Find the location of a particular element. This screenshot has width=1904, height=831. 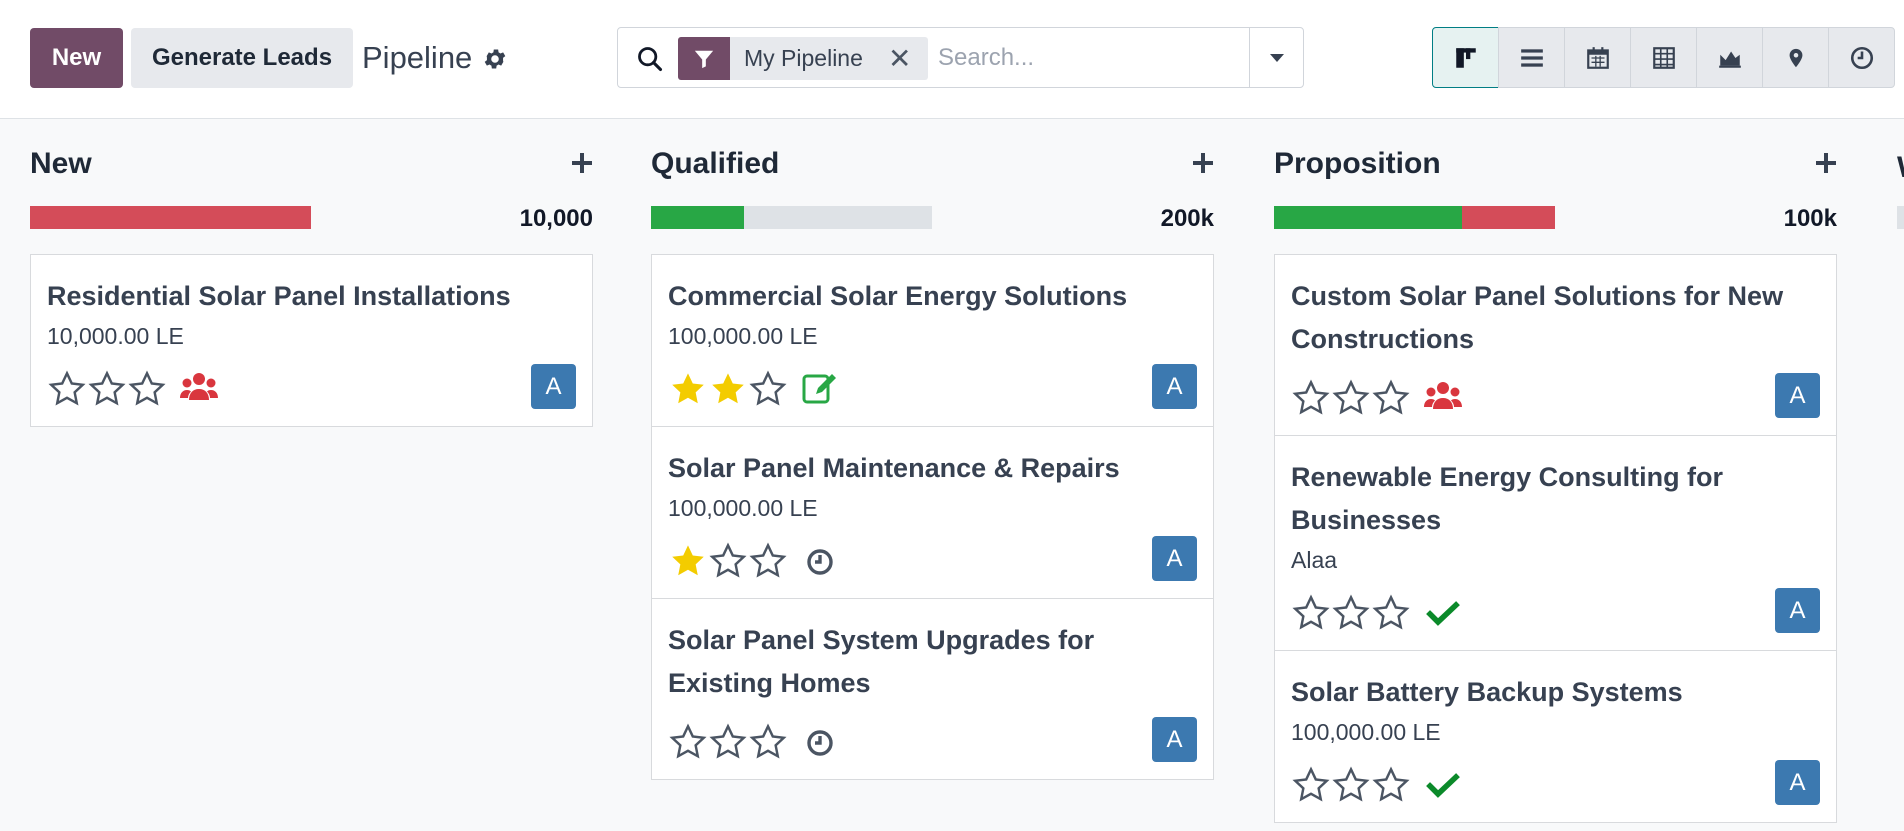

view-calendar-button is located at coordinates (1597, 57).